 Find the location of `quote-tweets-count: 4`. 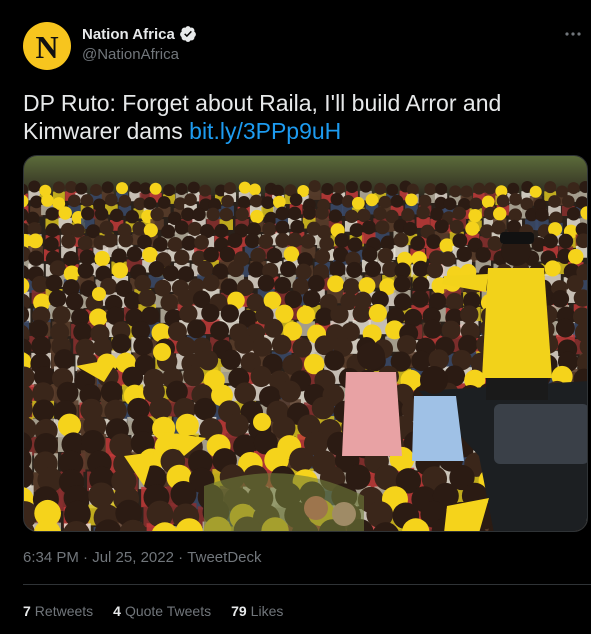

quote-tweets-count: 4 is located at coordinates (117, 611).